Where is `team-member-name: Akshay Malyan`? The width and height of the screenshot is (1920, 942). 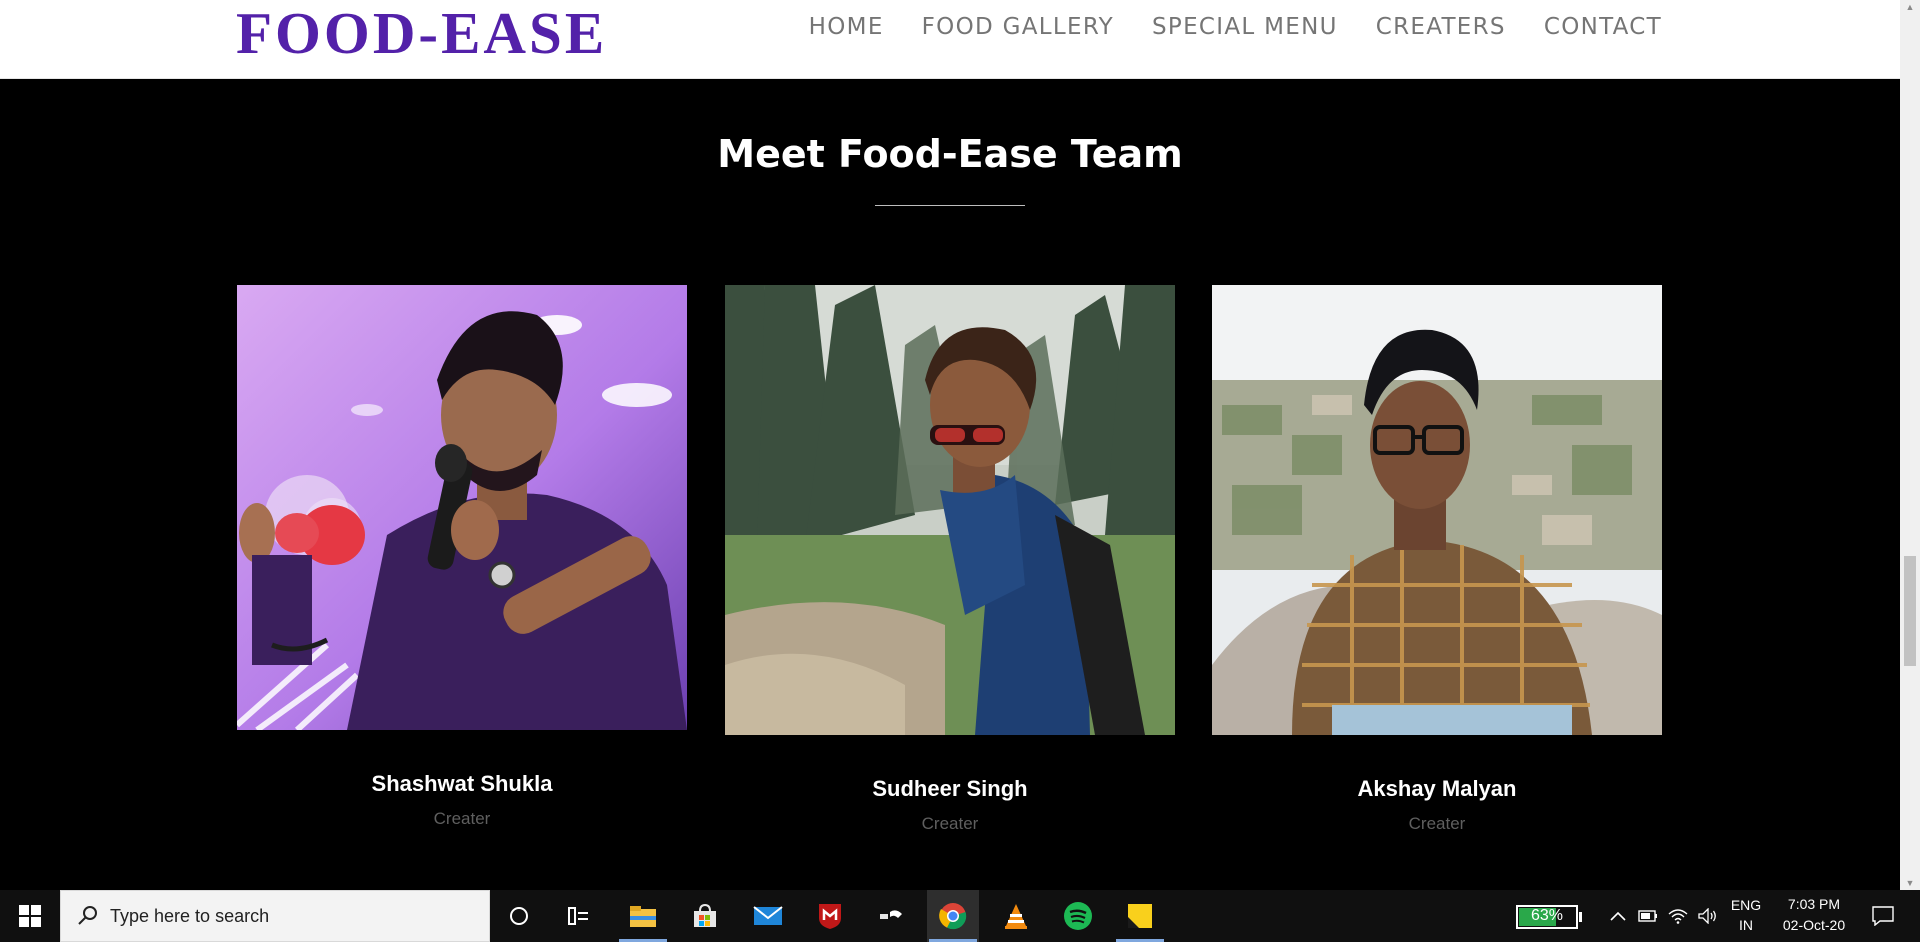 team-member-name: Akshay Malyan is located at coordinates (1437, 788).